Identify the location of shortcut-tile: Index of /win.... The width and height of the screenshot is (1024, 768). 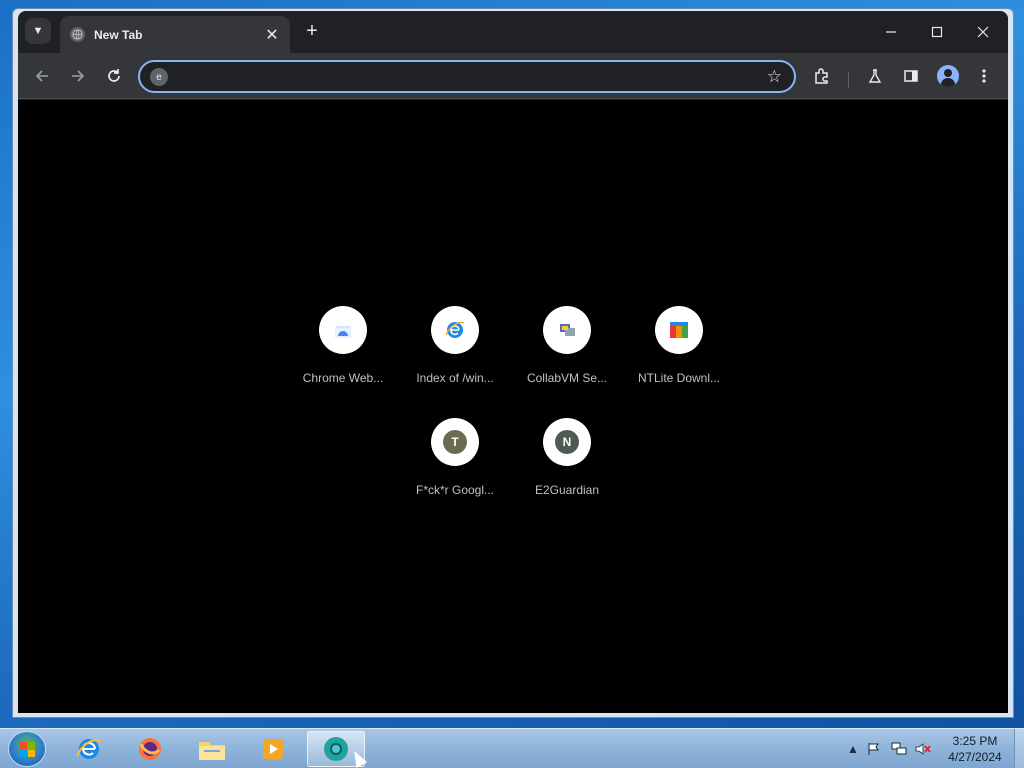
(455, 356).